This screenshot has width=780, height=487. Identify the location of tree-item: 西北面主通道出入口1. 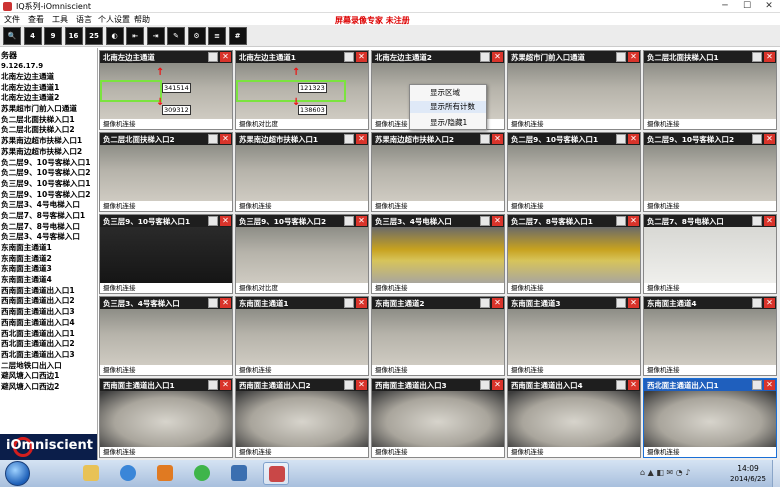
(48, 334).